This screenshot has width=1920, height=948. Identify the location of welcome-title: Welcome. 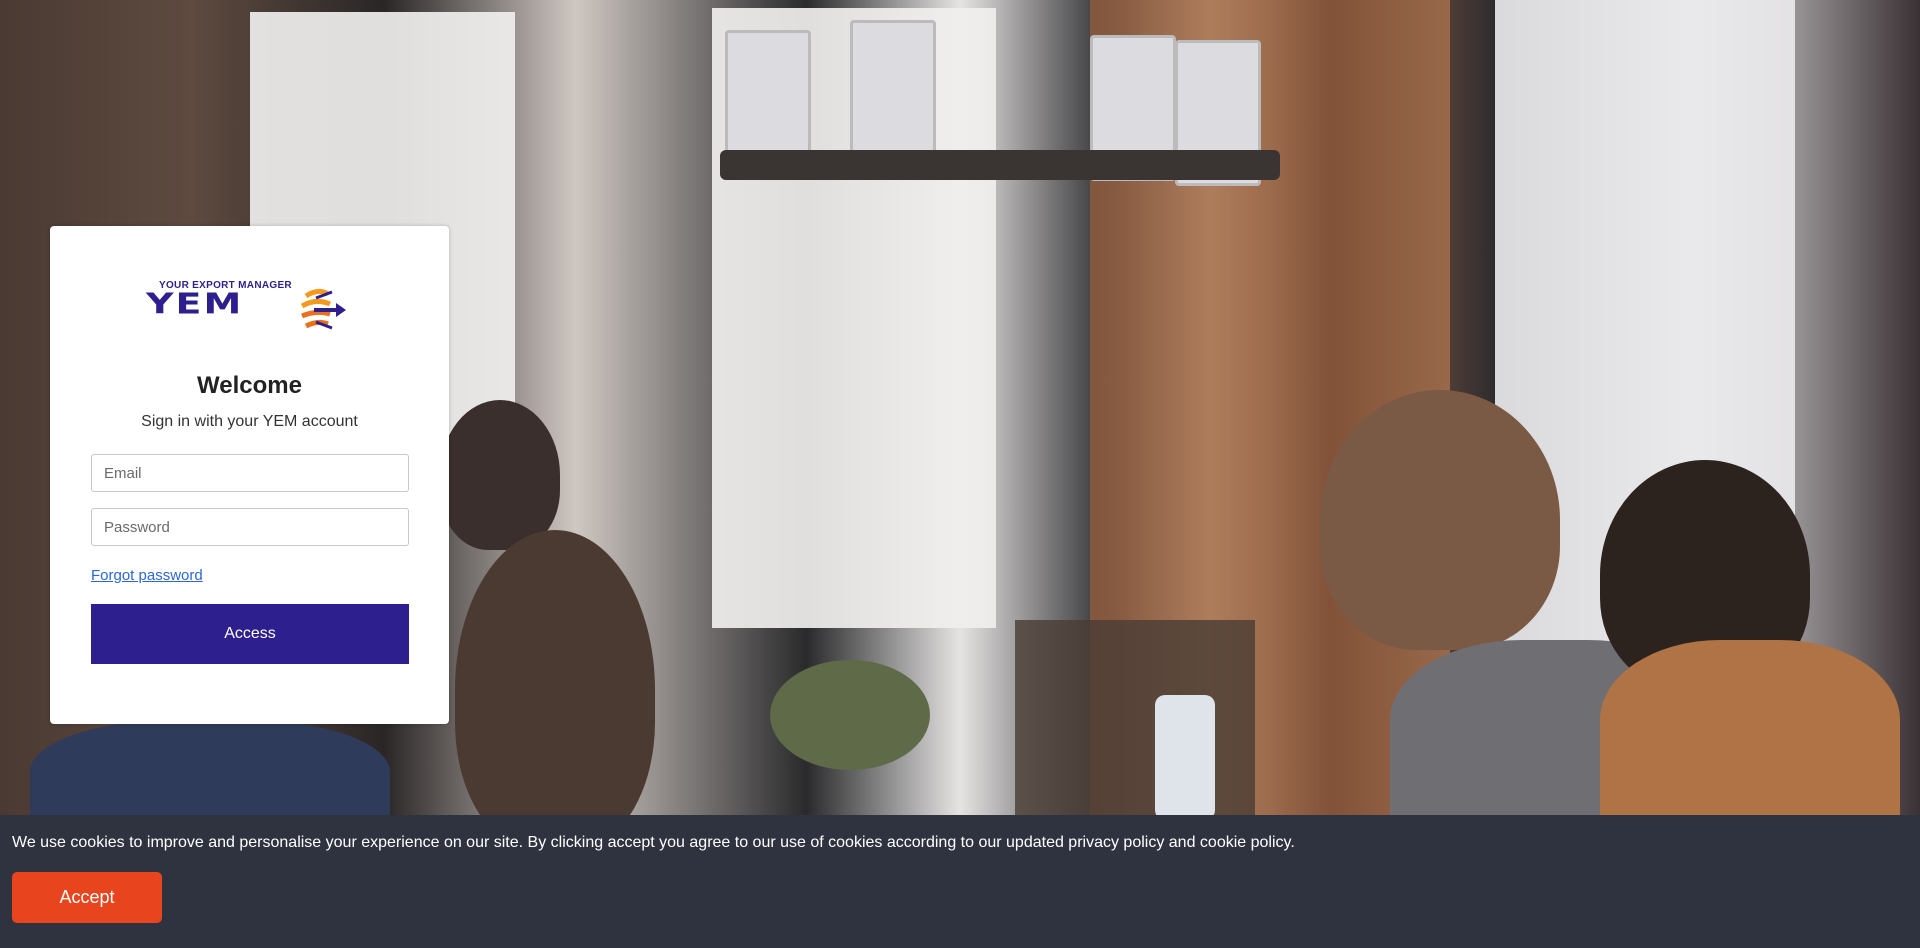
(249, 385).